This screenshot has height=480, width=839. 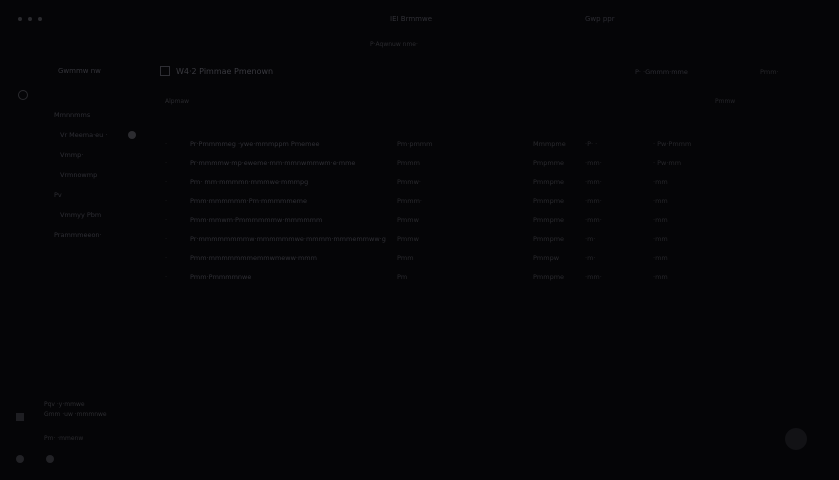 What do you see at coordinates (20, 19) in the screenshot?
I see `close-window-dot` at bounding box center [20, 19].